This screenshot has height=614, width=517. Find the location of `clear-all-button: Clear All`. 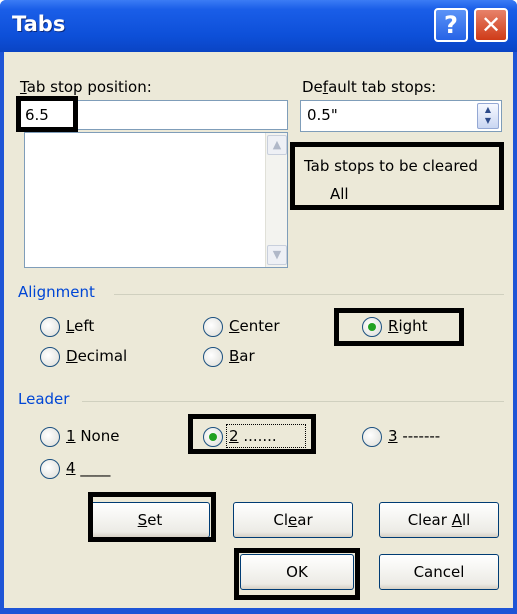

clear-all-button: Clear All is located at coordinates (439, 520).